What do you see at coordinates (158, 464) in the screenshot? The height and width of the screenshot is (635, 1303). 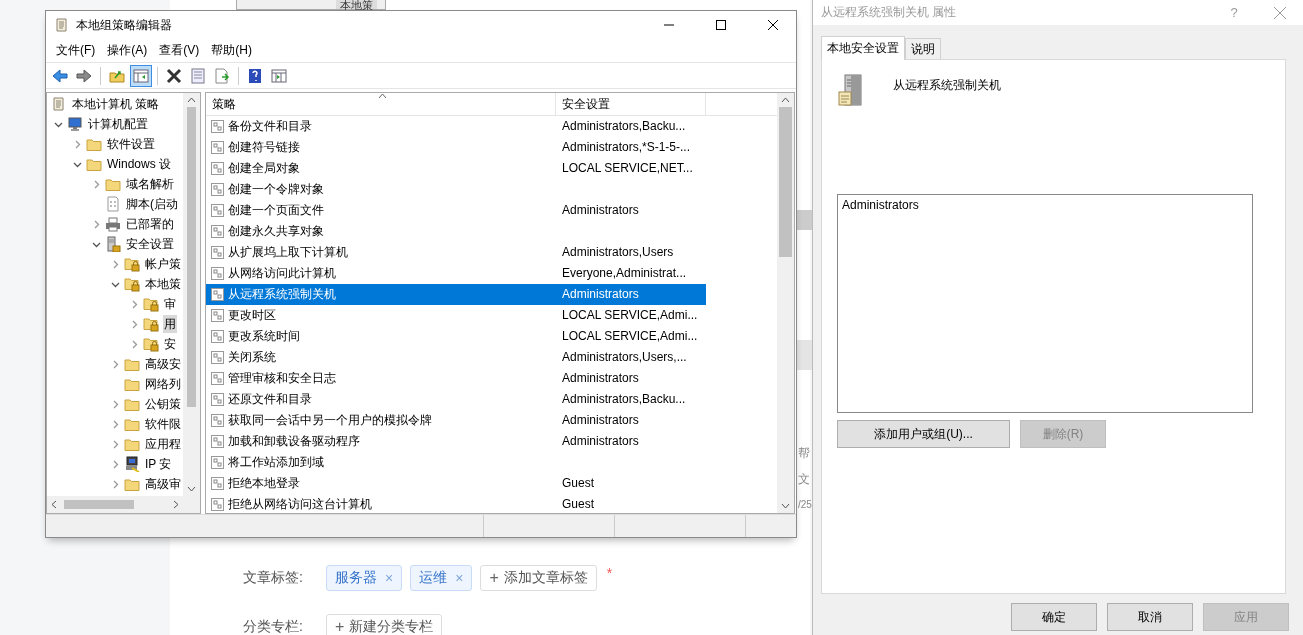 I see `tree-item: IP 安` at bounding box center [158, 464].